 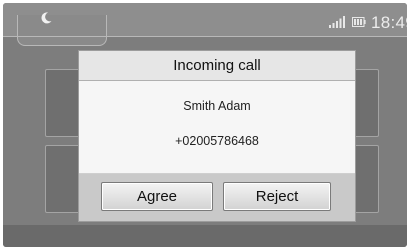 I want to click on bottom-bar, so click(x=205, y=236).